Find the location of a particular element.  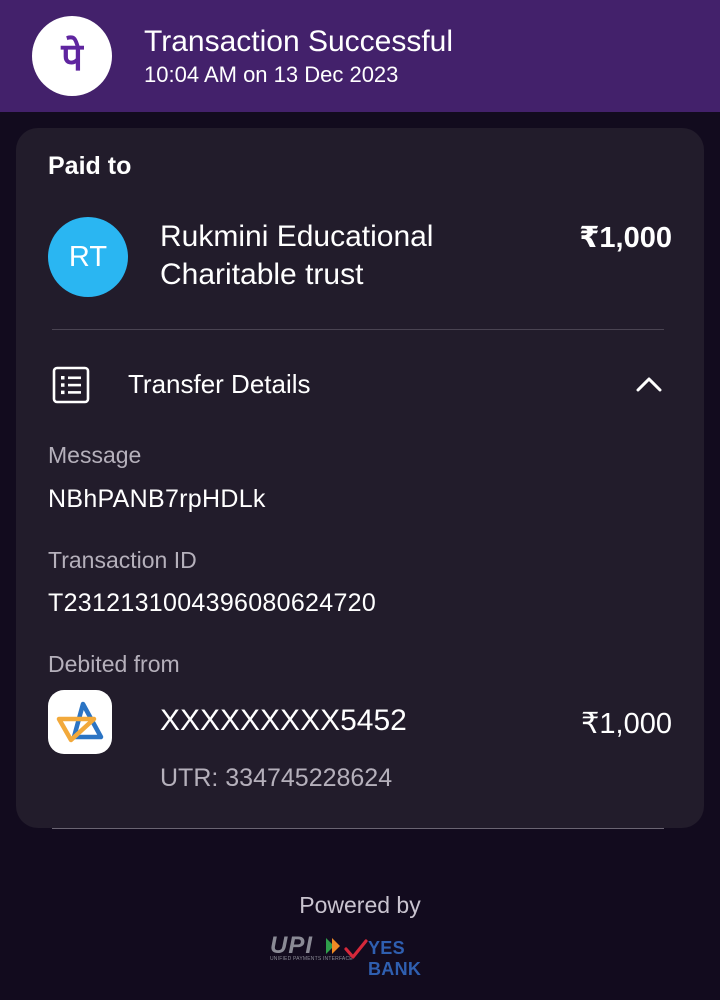

transfer-details-title: Transfer Details is located at coordinates (219, 384).